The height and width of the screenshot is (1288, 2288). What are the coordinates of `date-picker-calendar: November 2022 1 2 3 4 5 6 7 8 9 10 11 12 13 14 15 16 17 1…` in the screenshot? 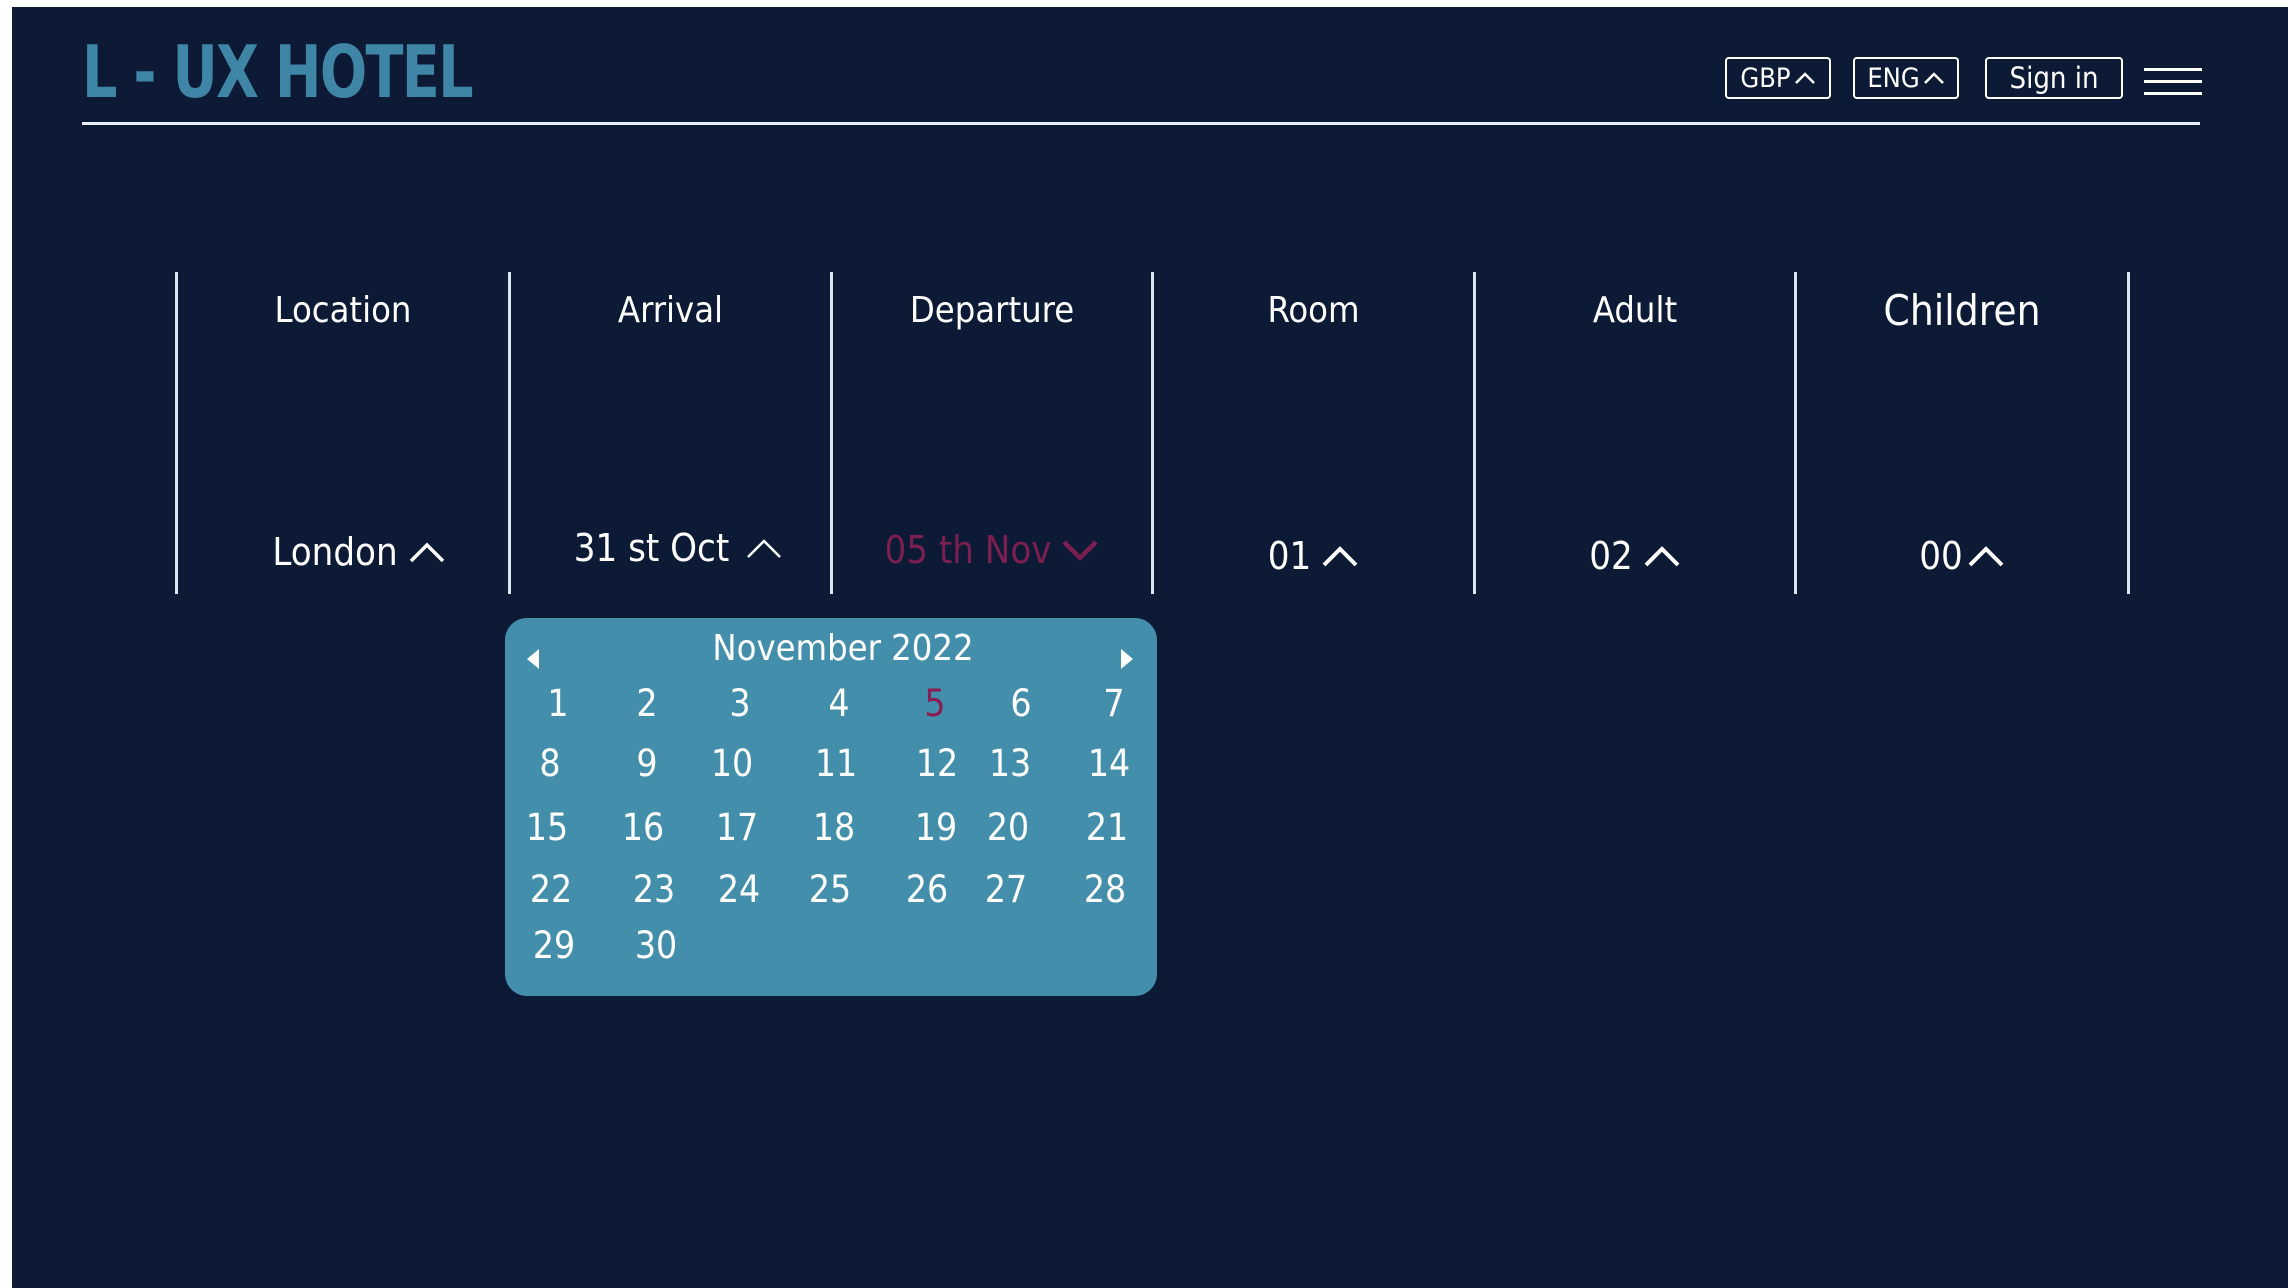 It's located at (831, 807).